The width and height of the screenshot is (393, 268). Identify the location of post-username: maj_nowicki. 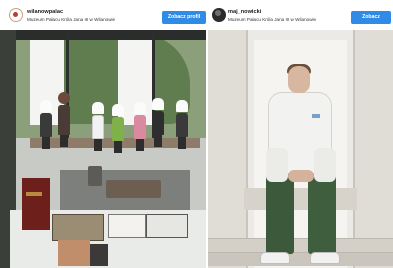
(244, 12).